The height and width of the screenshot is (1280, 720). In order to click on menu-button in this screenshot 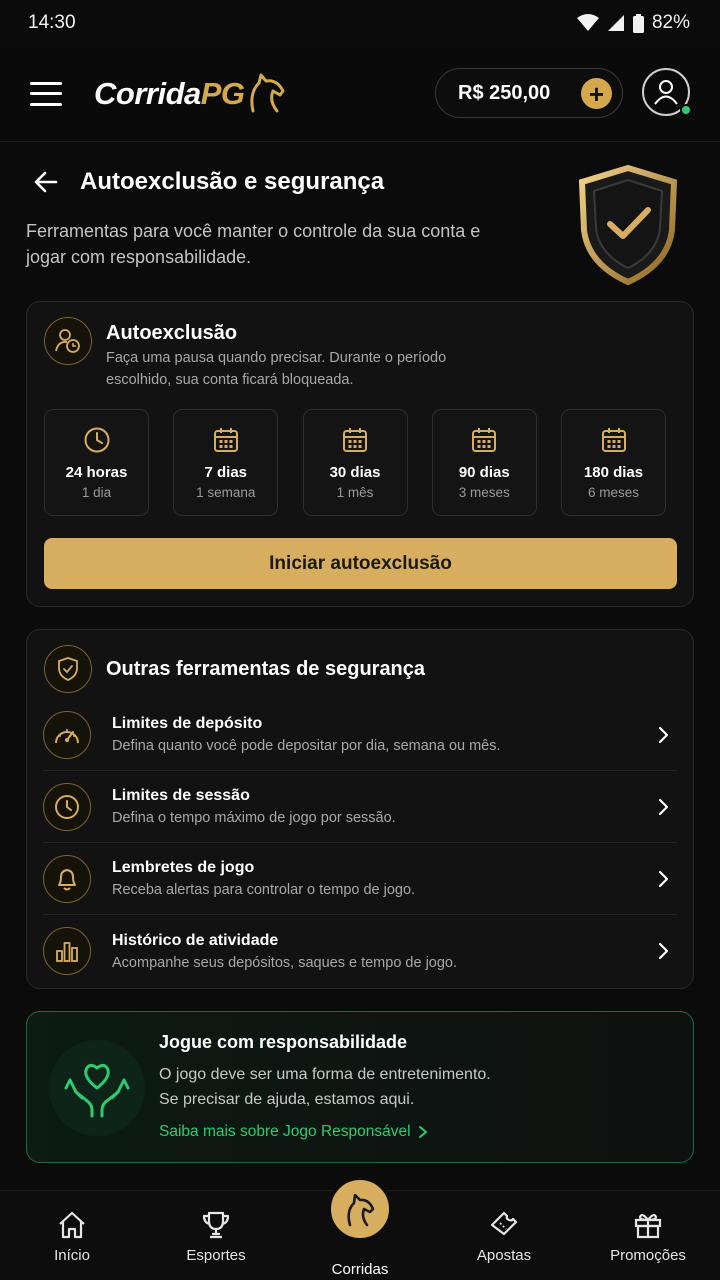, I will do `click(46, 93)`.